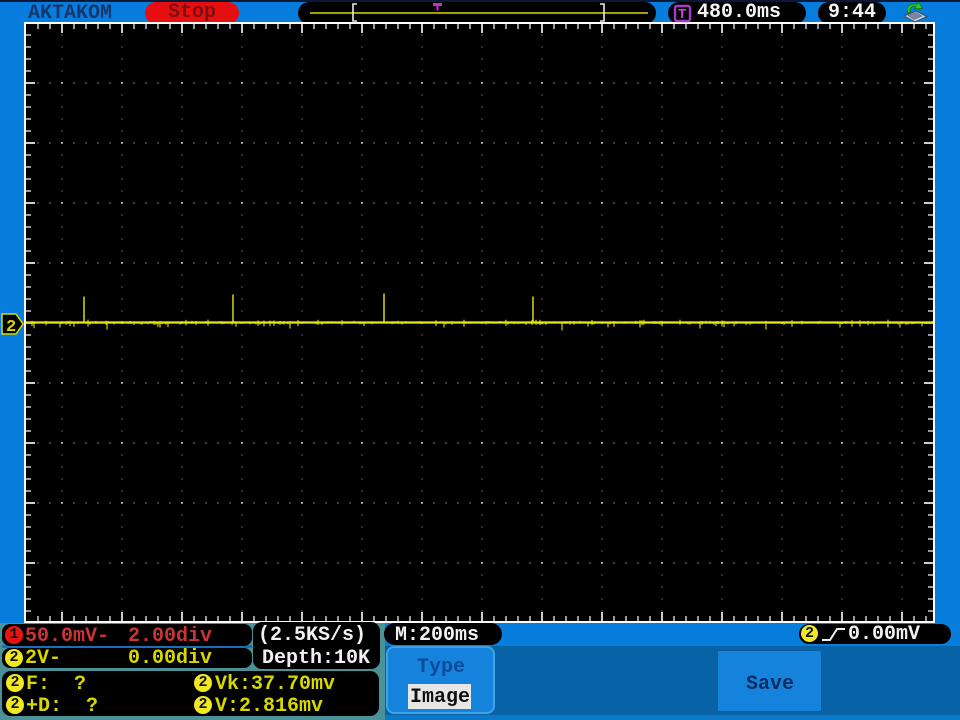  Describe the element at coordinates (11, 327) in the screenshot. I see `svg-text: 2` at that location.